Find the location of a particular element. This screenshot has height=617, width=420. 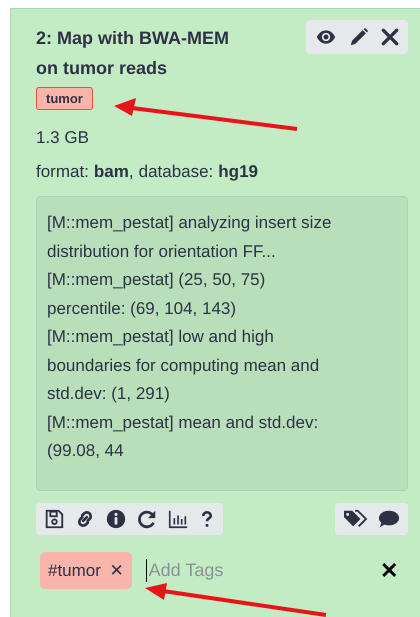

info-icon is located at coordinates (116, 519).